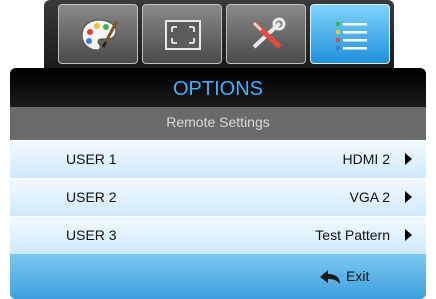 The image size is (436, 299). I want to click on menu-footer: Exit, so click(218, 276).